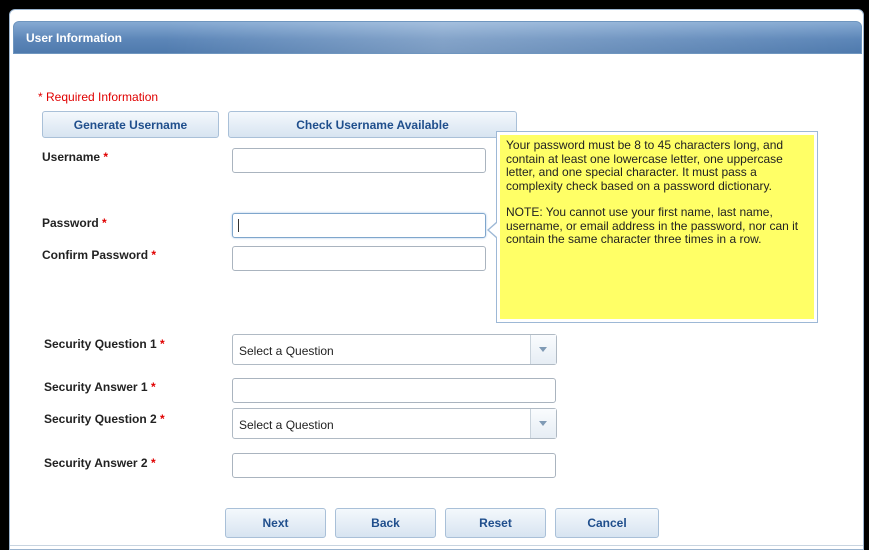 The width and height of the screenshot is (869, 550). I want to click on security-question-1-value: Select a Question, so click(286, 351).